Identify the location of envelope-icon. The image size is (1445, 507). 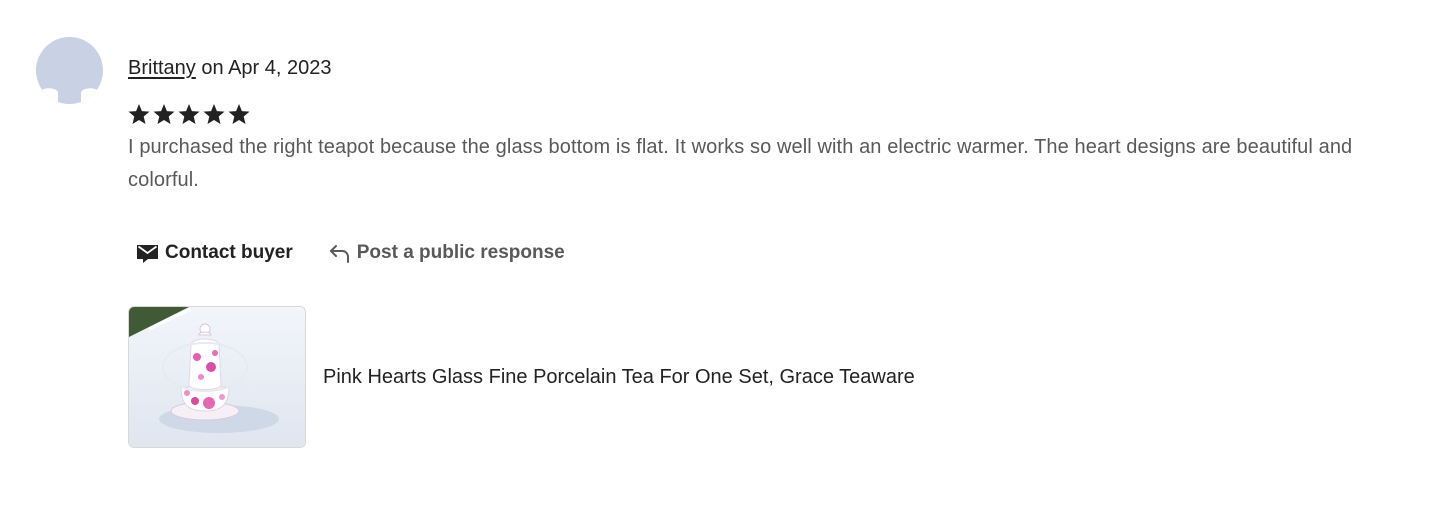
(147, 253).